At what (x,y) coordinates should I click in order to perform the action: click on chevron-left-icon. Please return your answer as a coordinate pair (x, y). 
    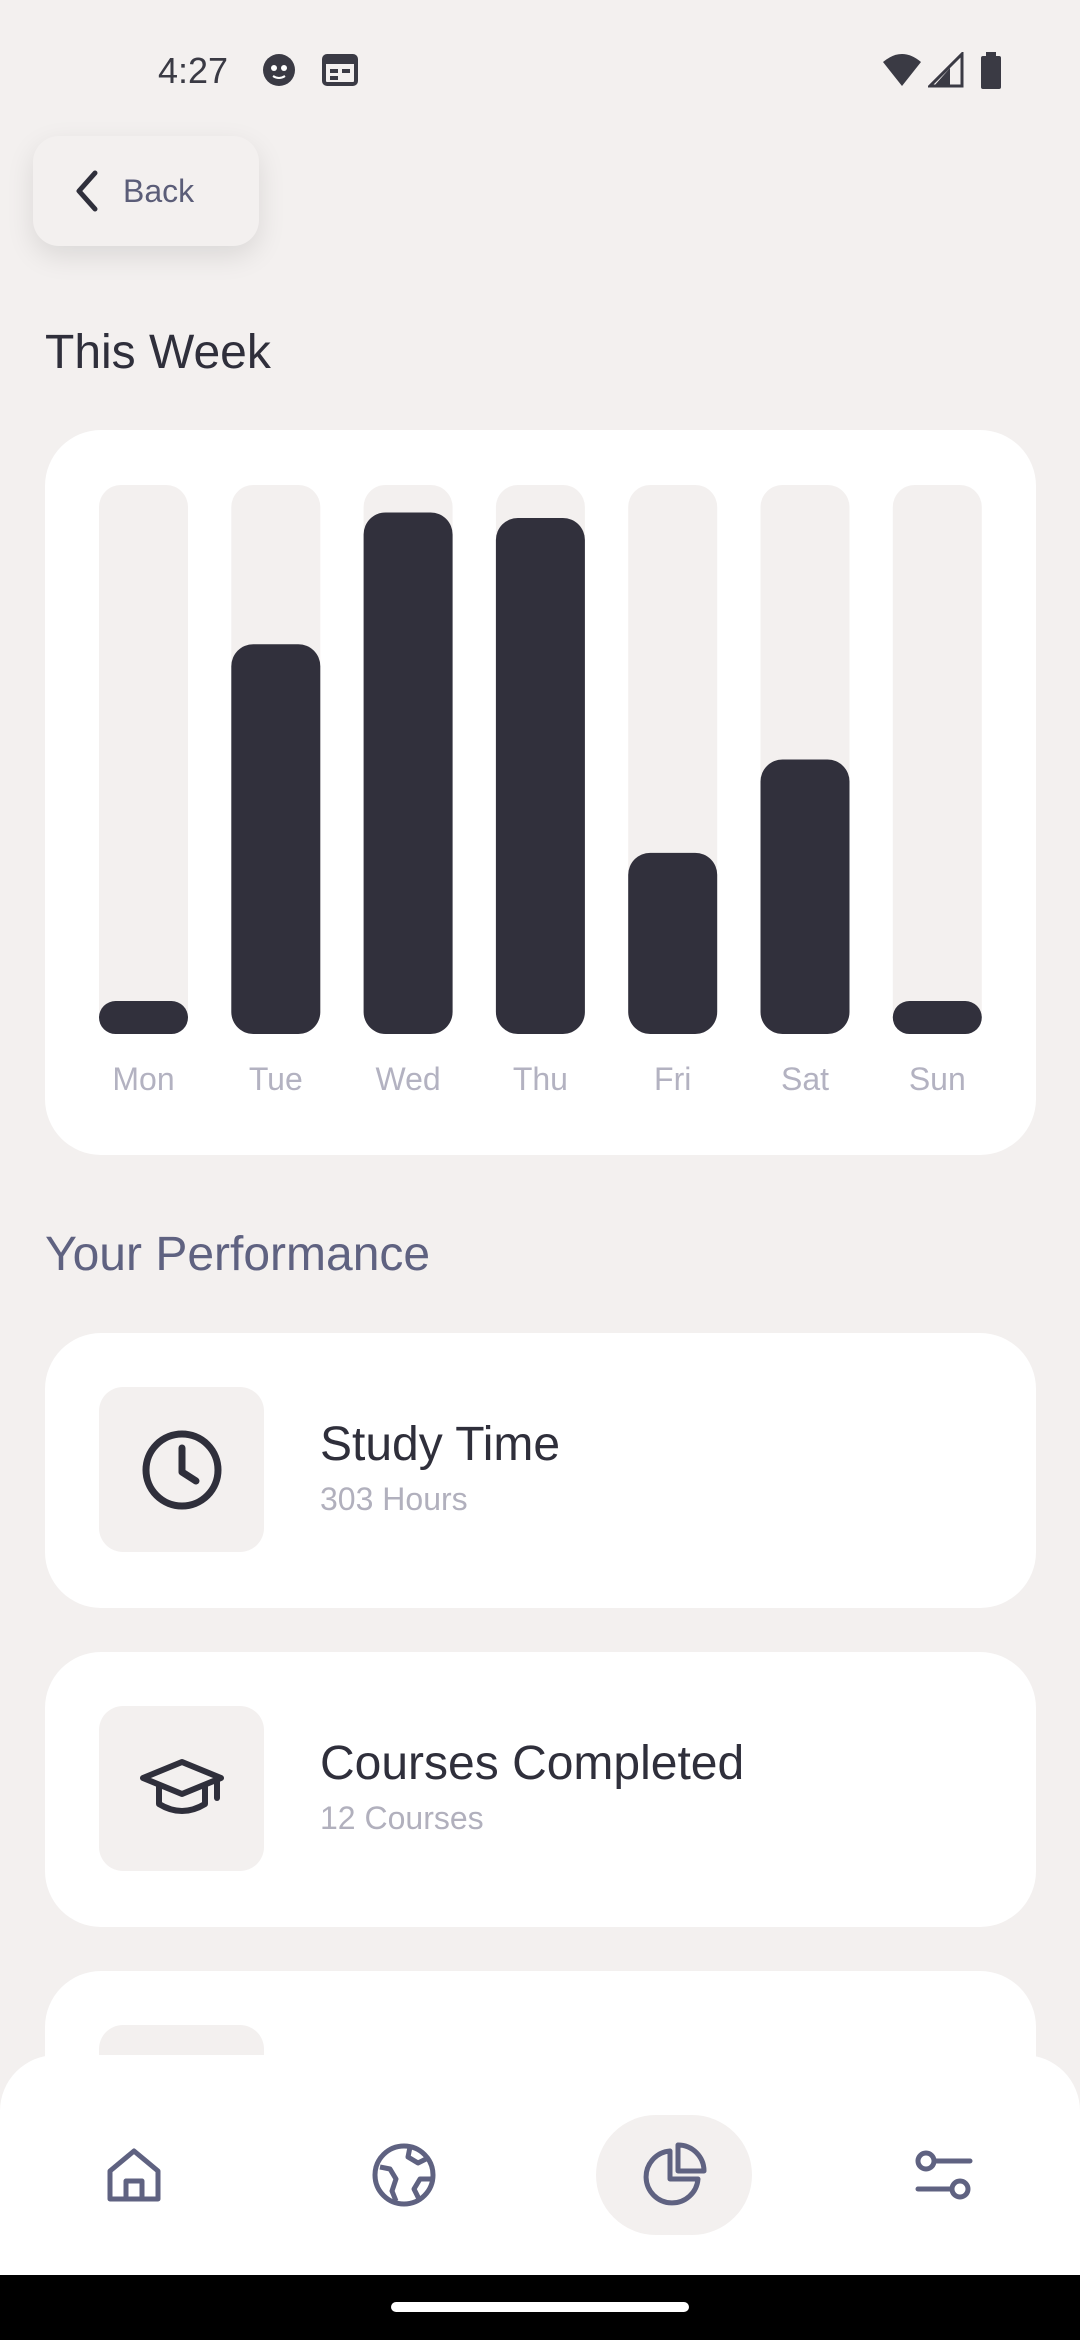
    Looking at the image, I should click on (87, 191).